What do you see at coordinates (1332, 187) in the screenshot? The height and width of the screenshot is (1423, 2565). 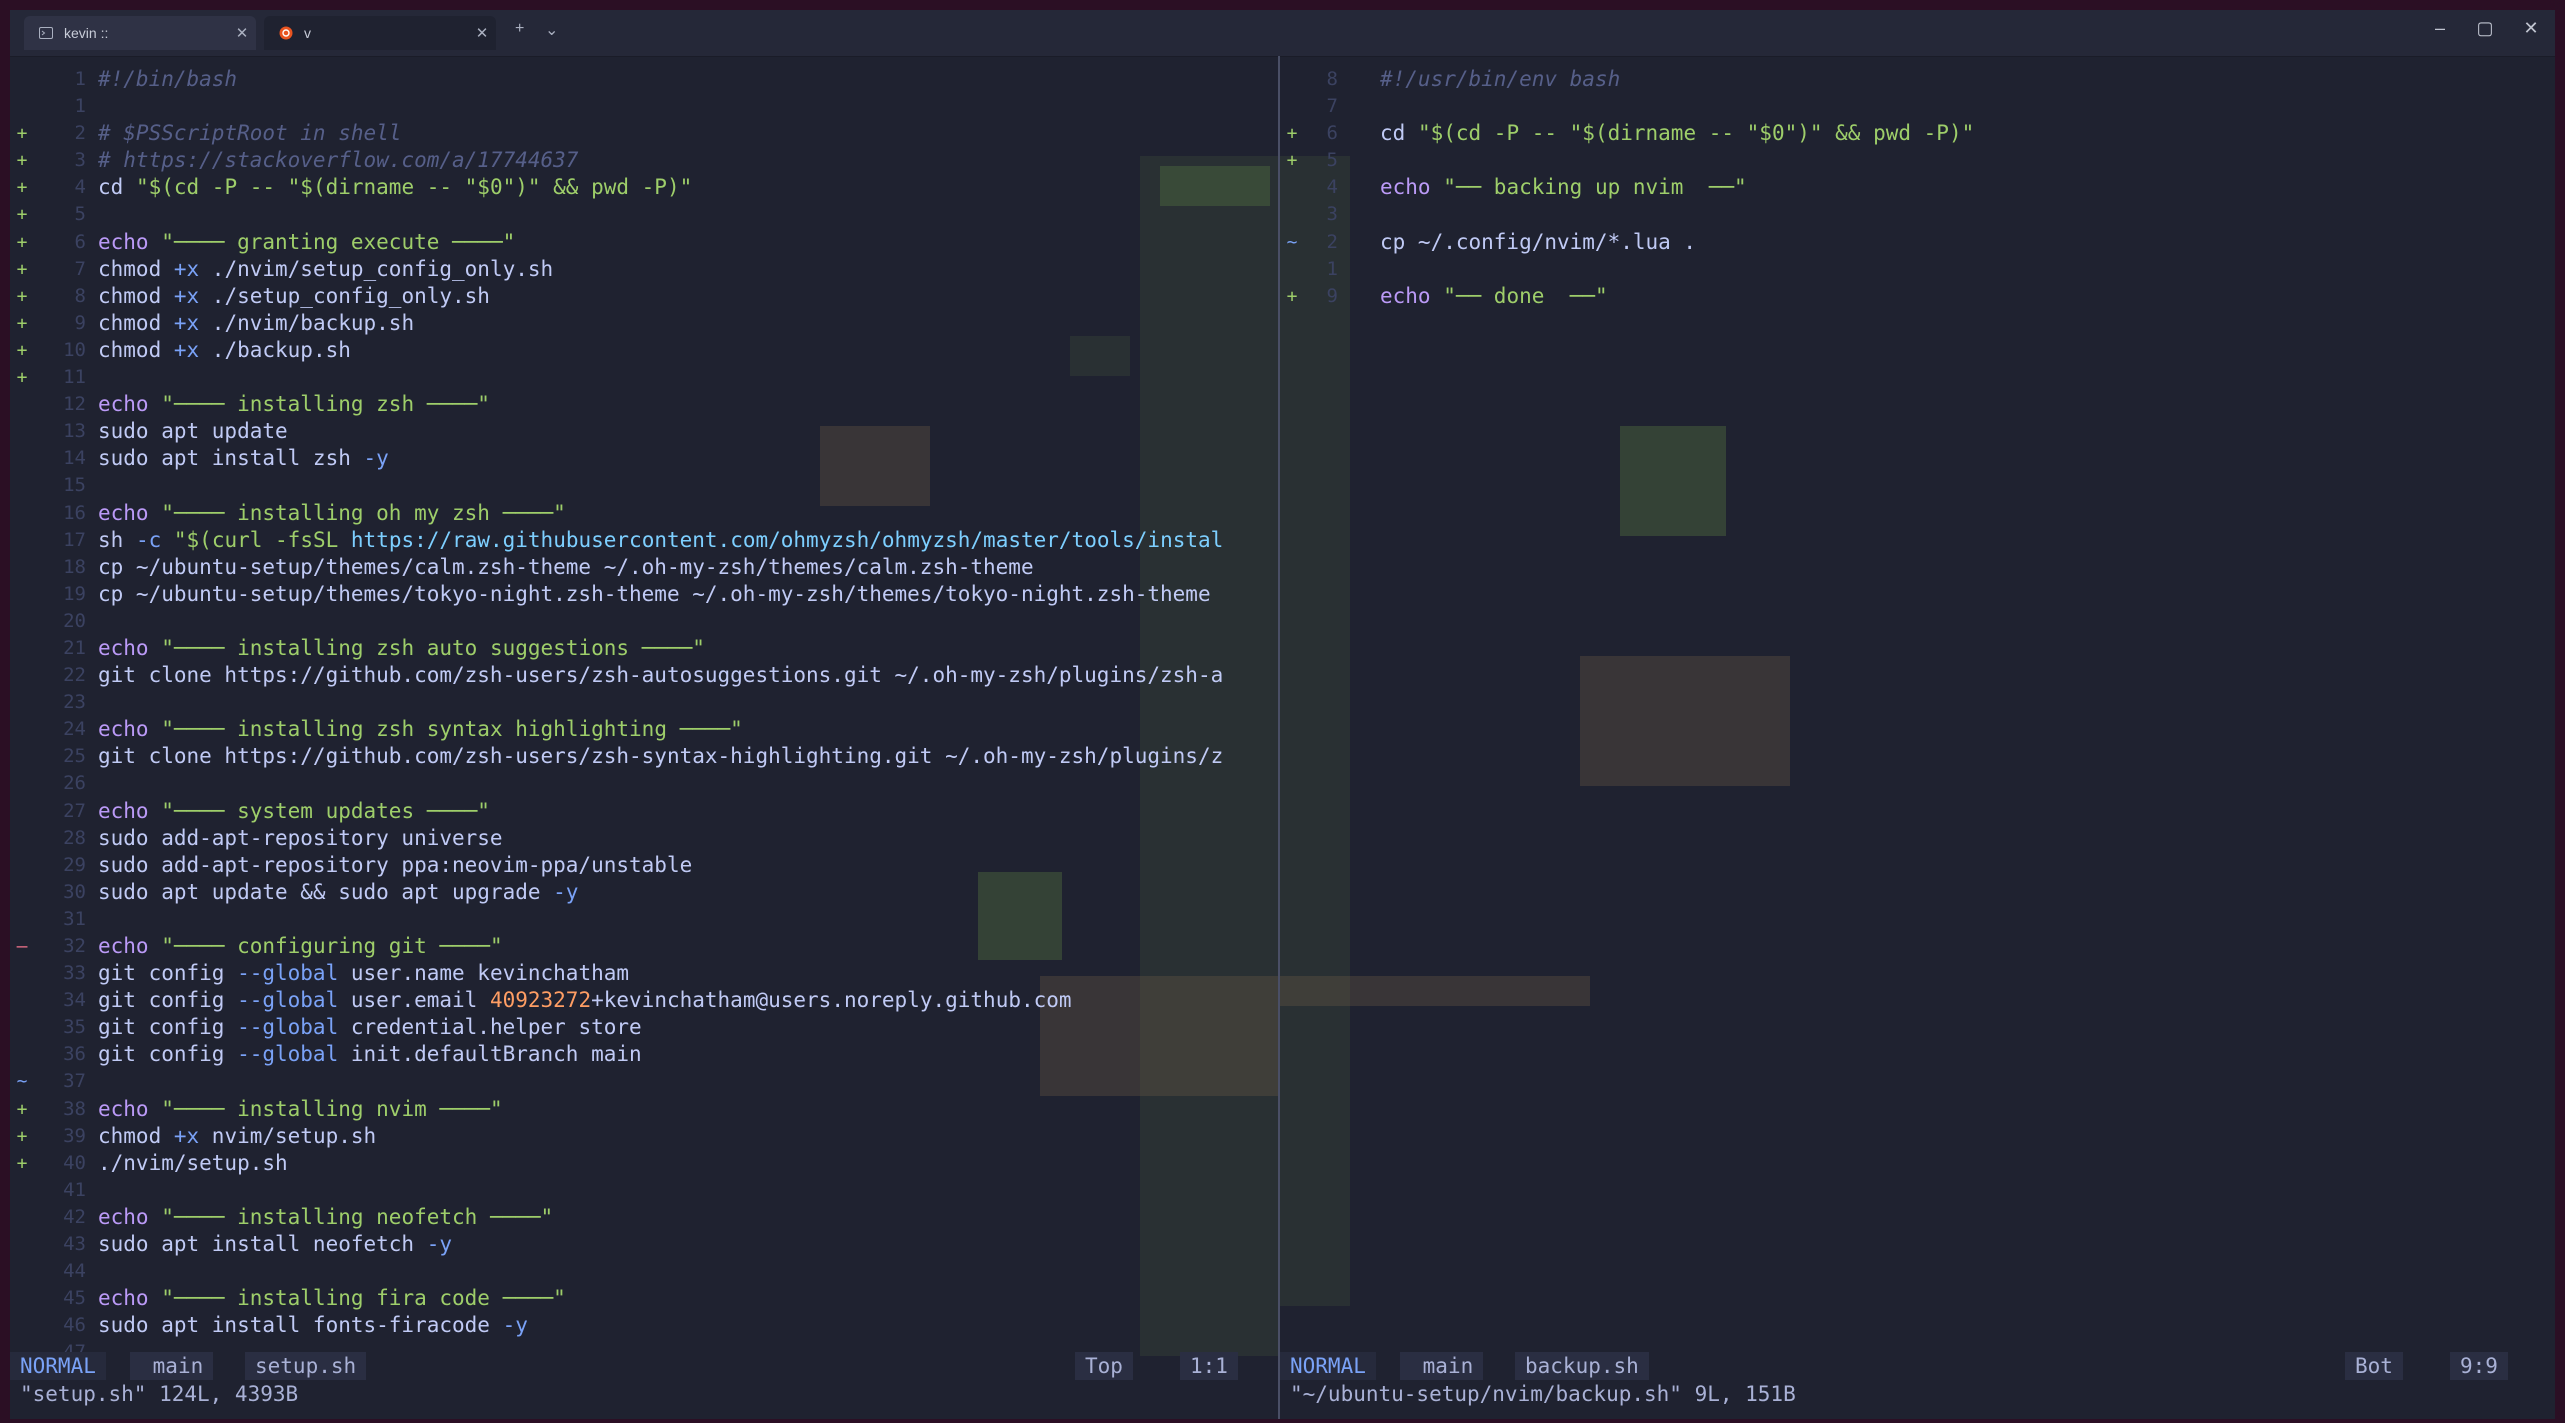 I see `line-number: 4` at bounding box center [1332, 187].